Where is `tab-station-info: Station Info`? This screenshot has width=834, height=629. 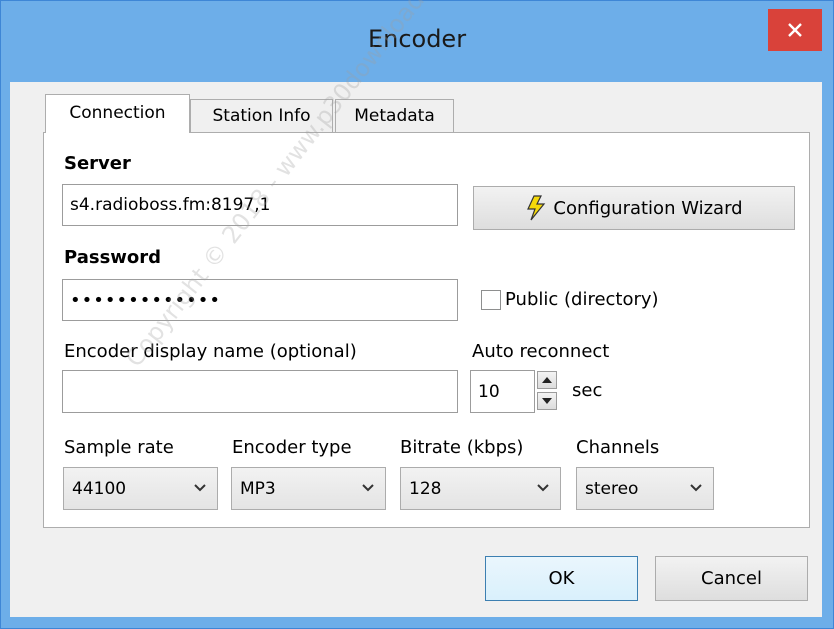
tab-station-info: Station Info is located at coordinates (261, 116).